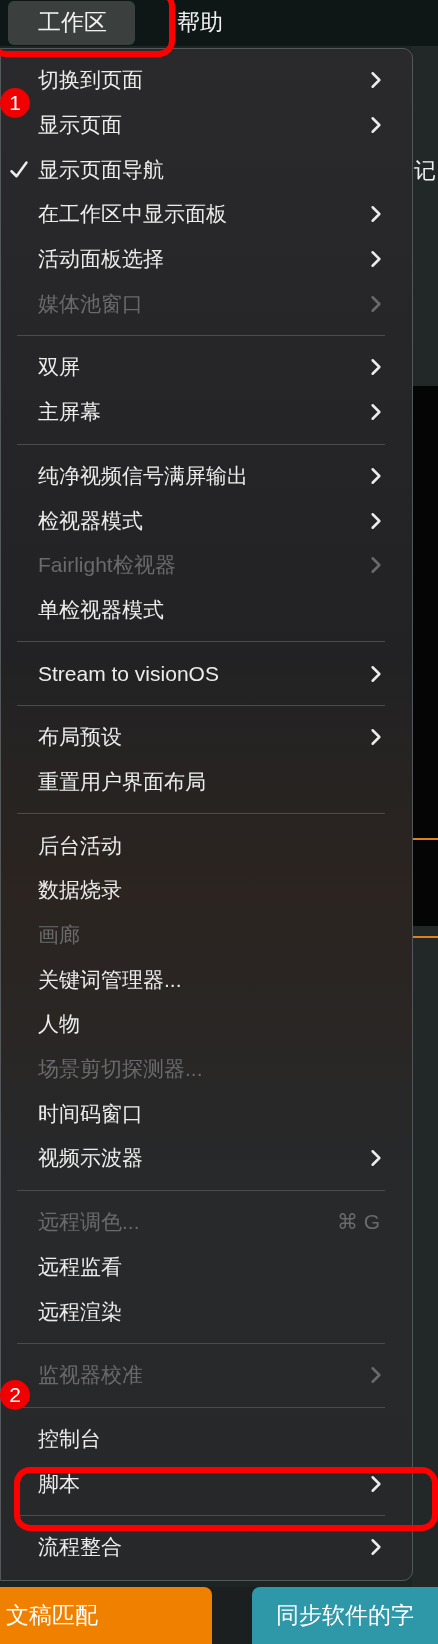  Describe the element at coordinates (222, 782) in the screenshot. I see `menu-item: 重置用户界面布局` at that location.